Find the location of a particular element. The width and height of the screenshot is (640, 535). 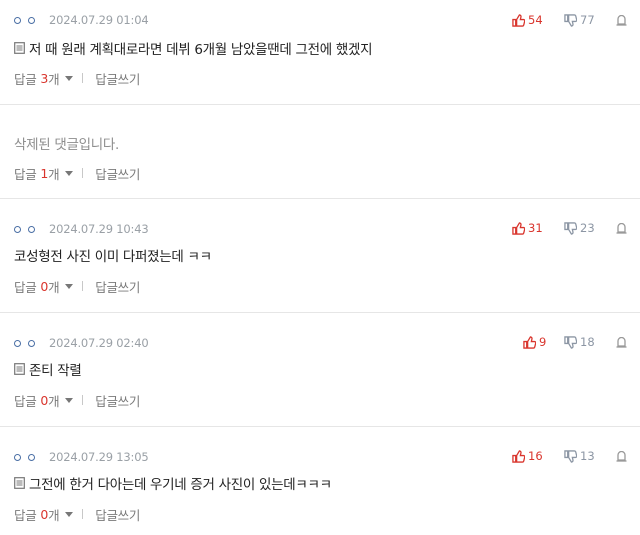

comment-meta: 2024.07.29 02:40 is located at coordinates (81, 343).